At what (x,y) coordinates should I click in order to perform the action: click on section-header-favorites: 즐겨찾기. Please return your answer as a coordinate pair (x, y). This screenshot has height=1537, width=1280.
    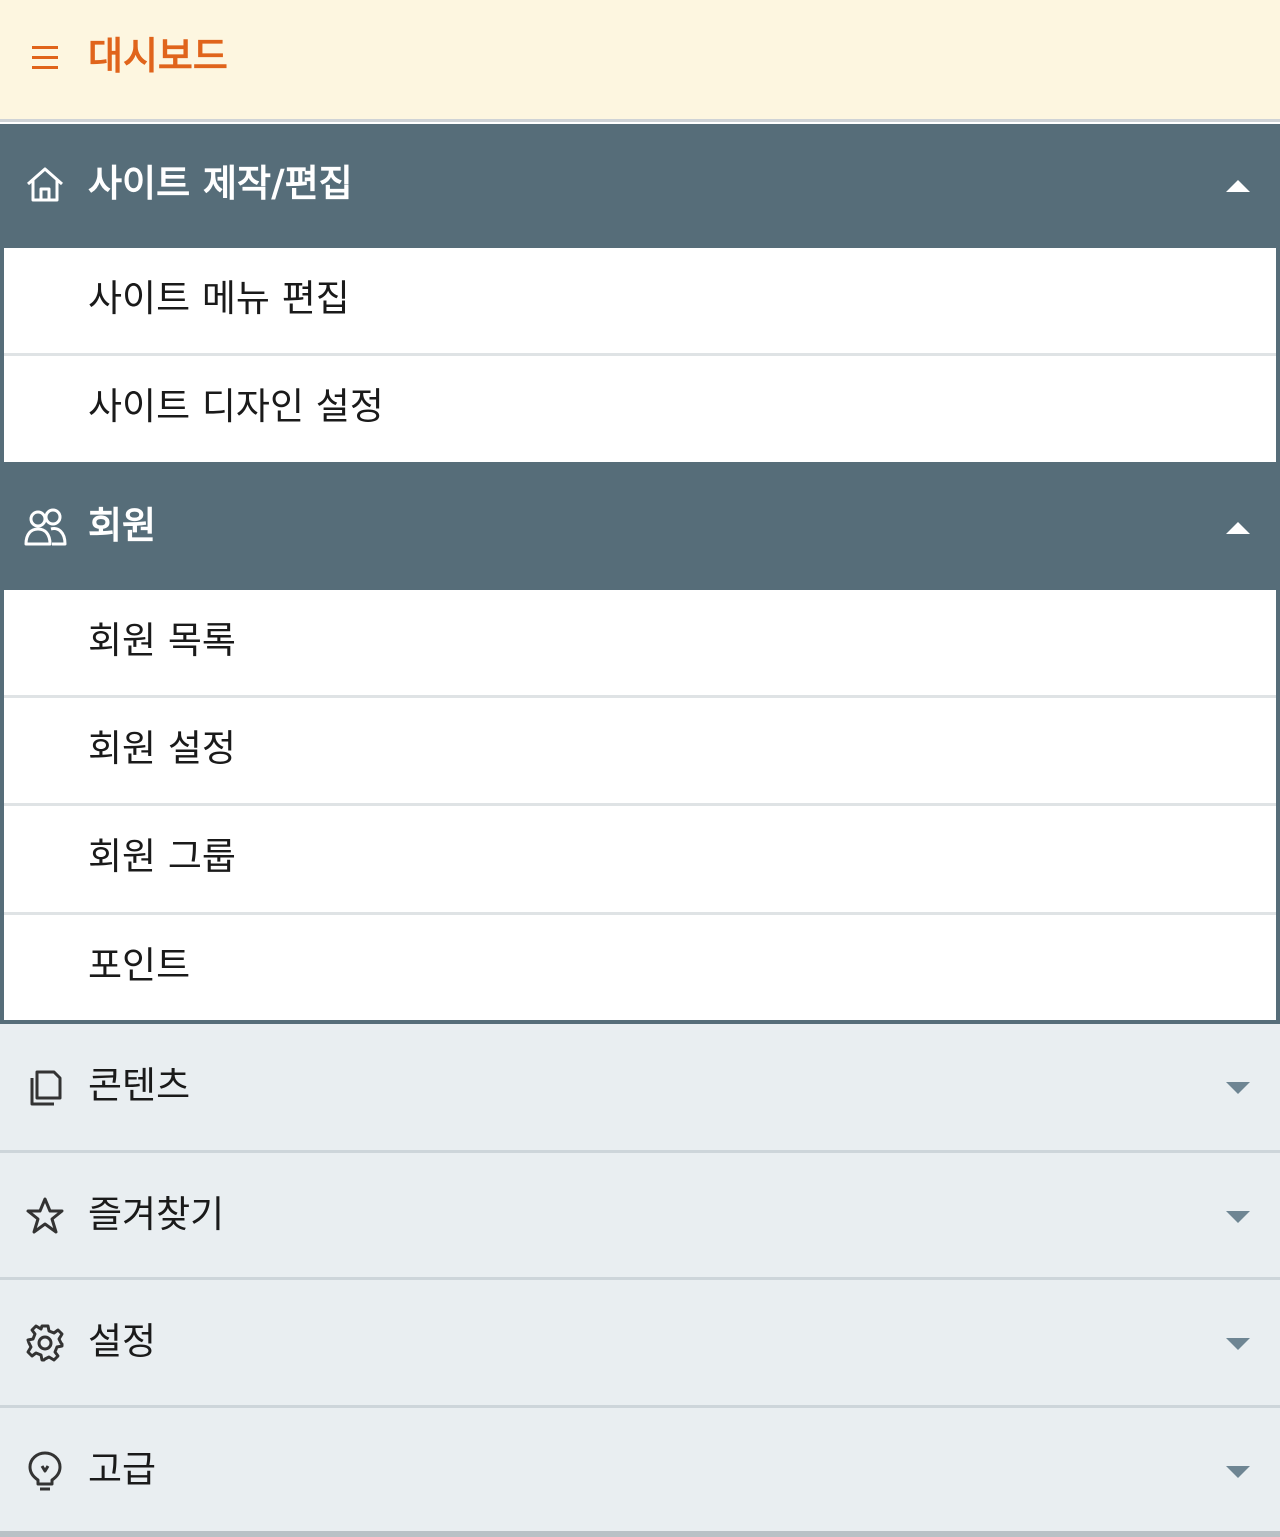
    Looking at the image, I should click on (640, 1216).